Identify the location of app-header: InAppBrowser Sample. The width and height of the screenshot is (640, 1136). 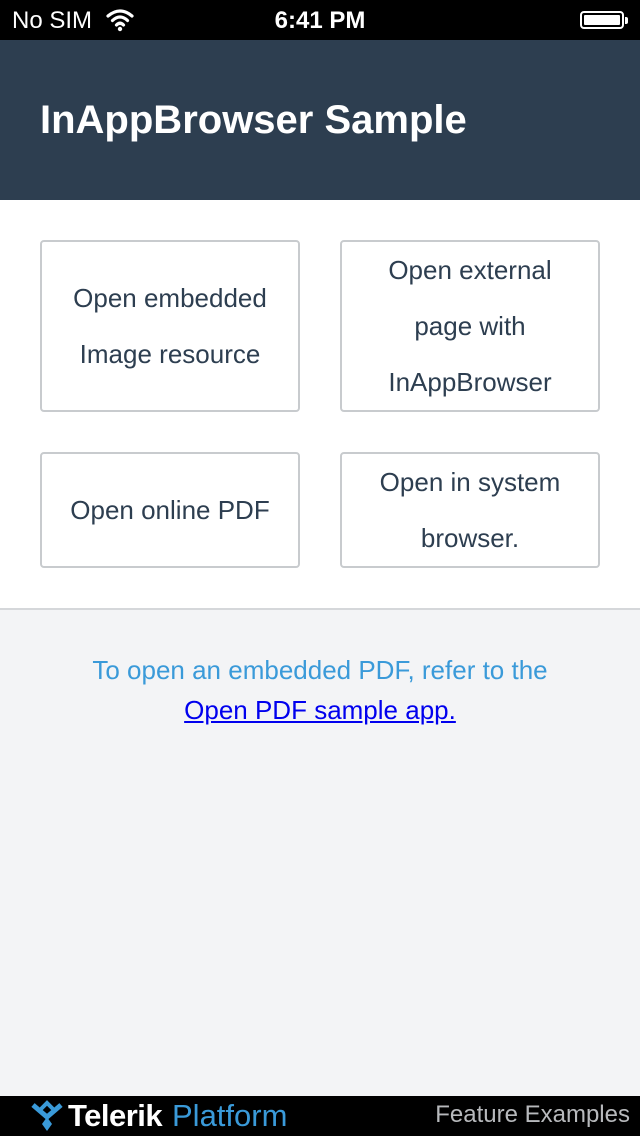
(320, 120).